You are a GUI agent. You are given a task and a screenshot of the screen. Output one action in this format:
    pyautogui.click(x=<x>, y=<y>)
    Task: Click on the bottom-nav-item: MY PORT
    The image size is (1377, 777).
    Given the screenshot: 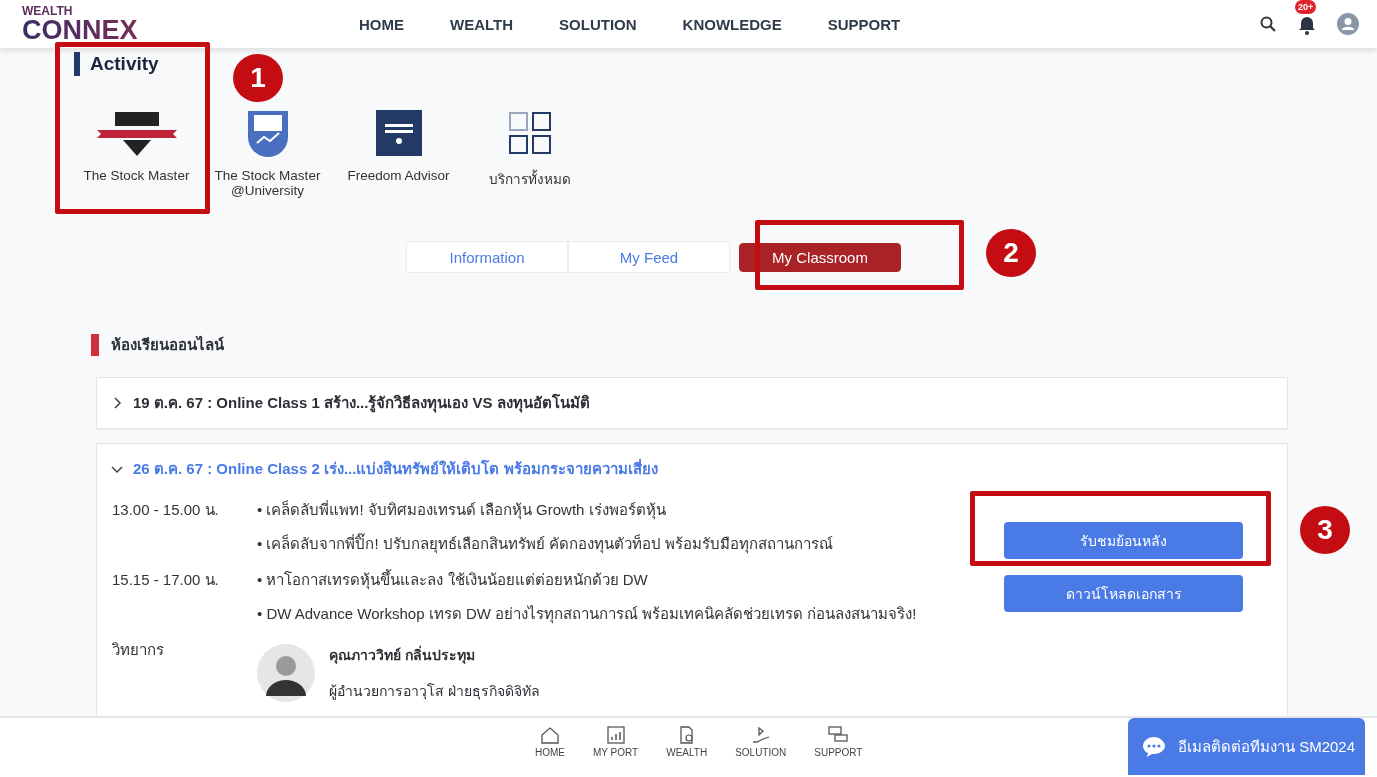 What is the action you would take?
    pyautogui.click(x=616, y=751)
    